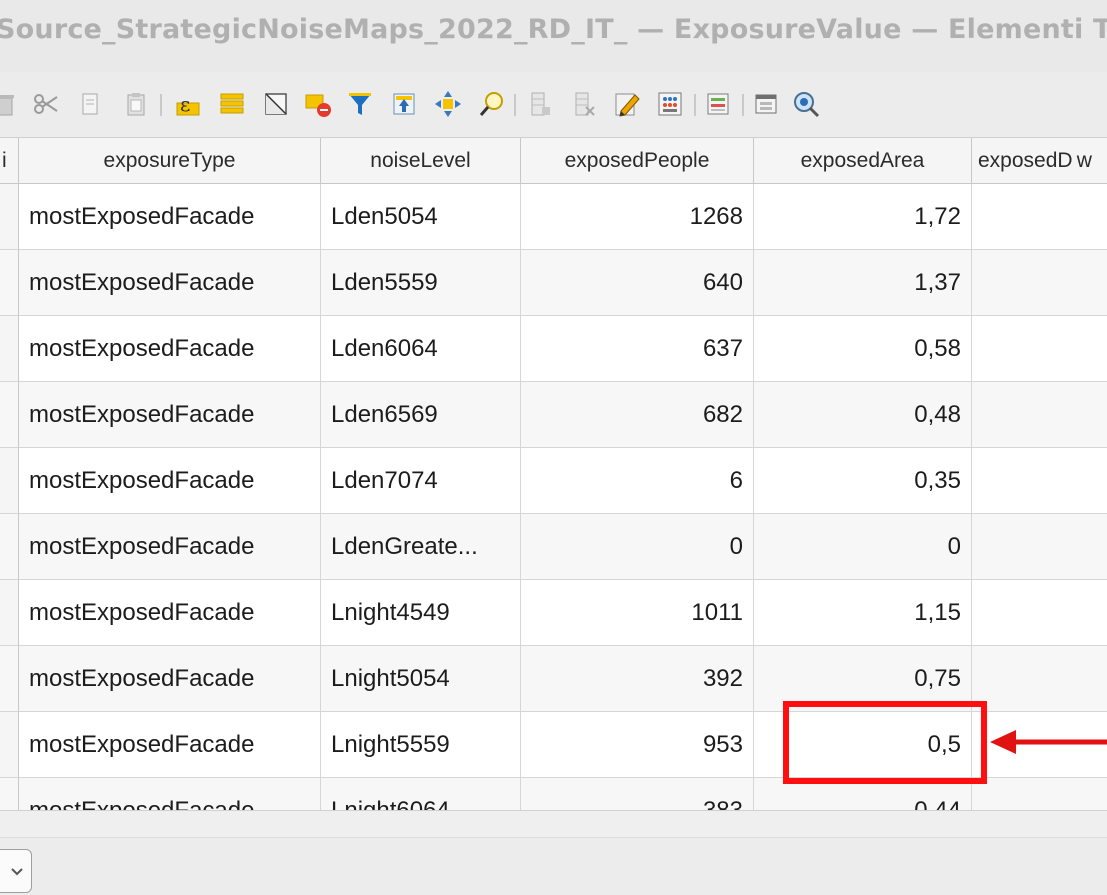  I want to click on cell-noiselevel: Lnight5559, so click(421, 745).